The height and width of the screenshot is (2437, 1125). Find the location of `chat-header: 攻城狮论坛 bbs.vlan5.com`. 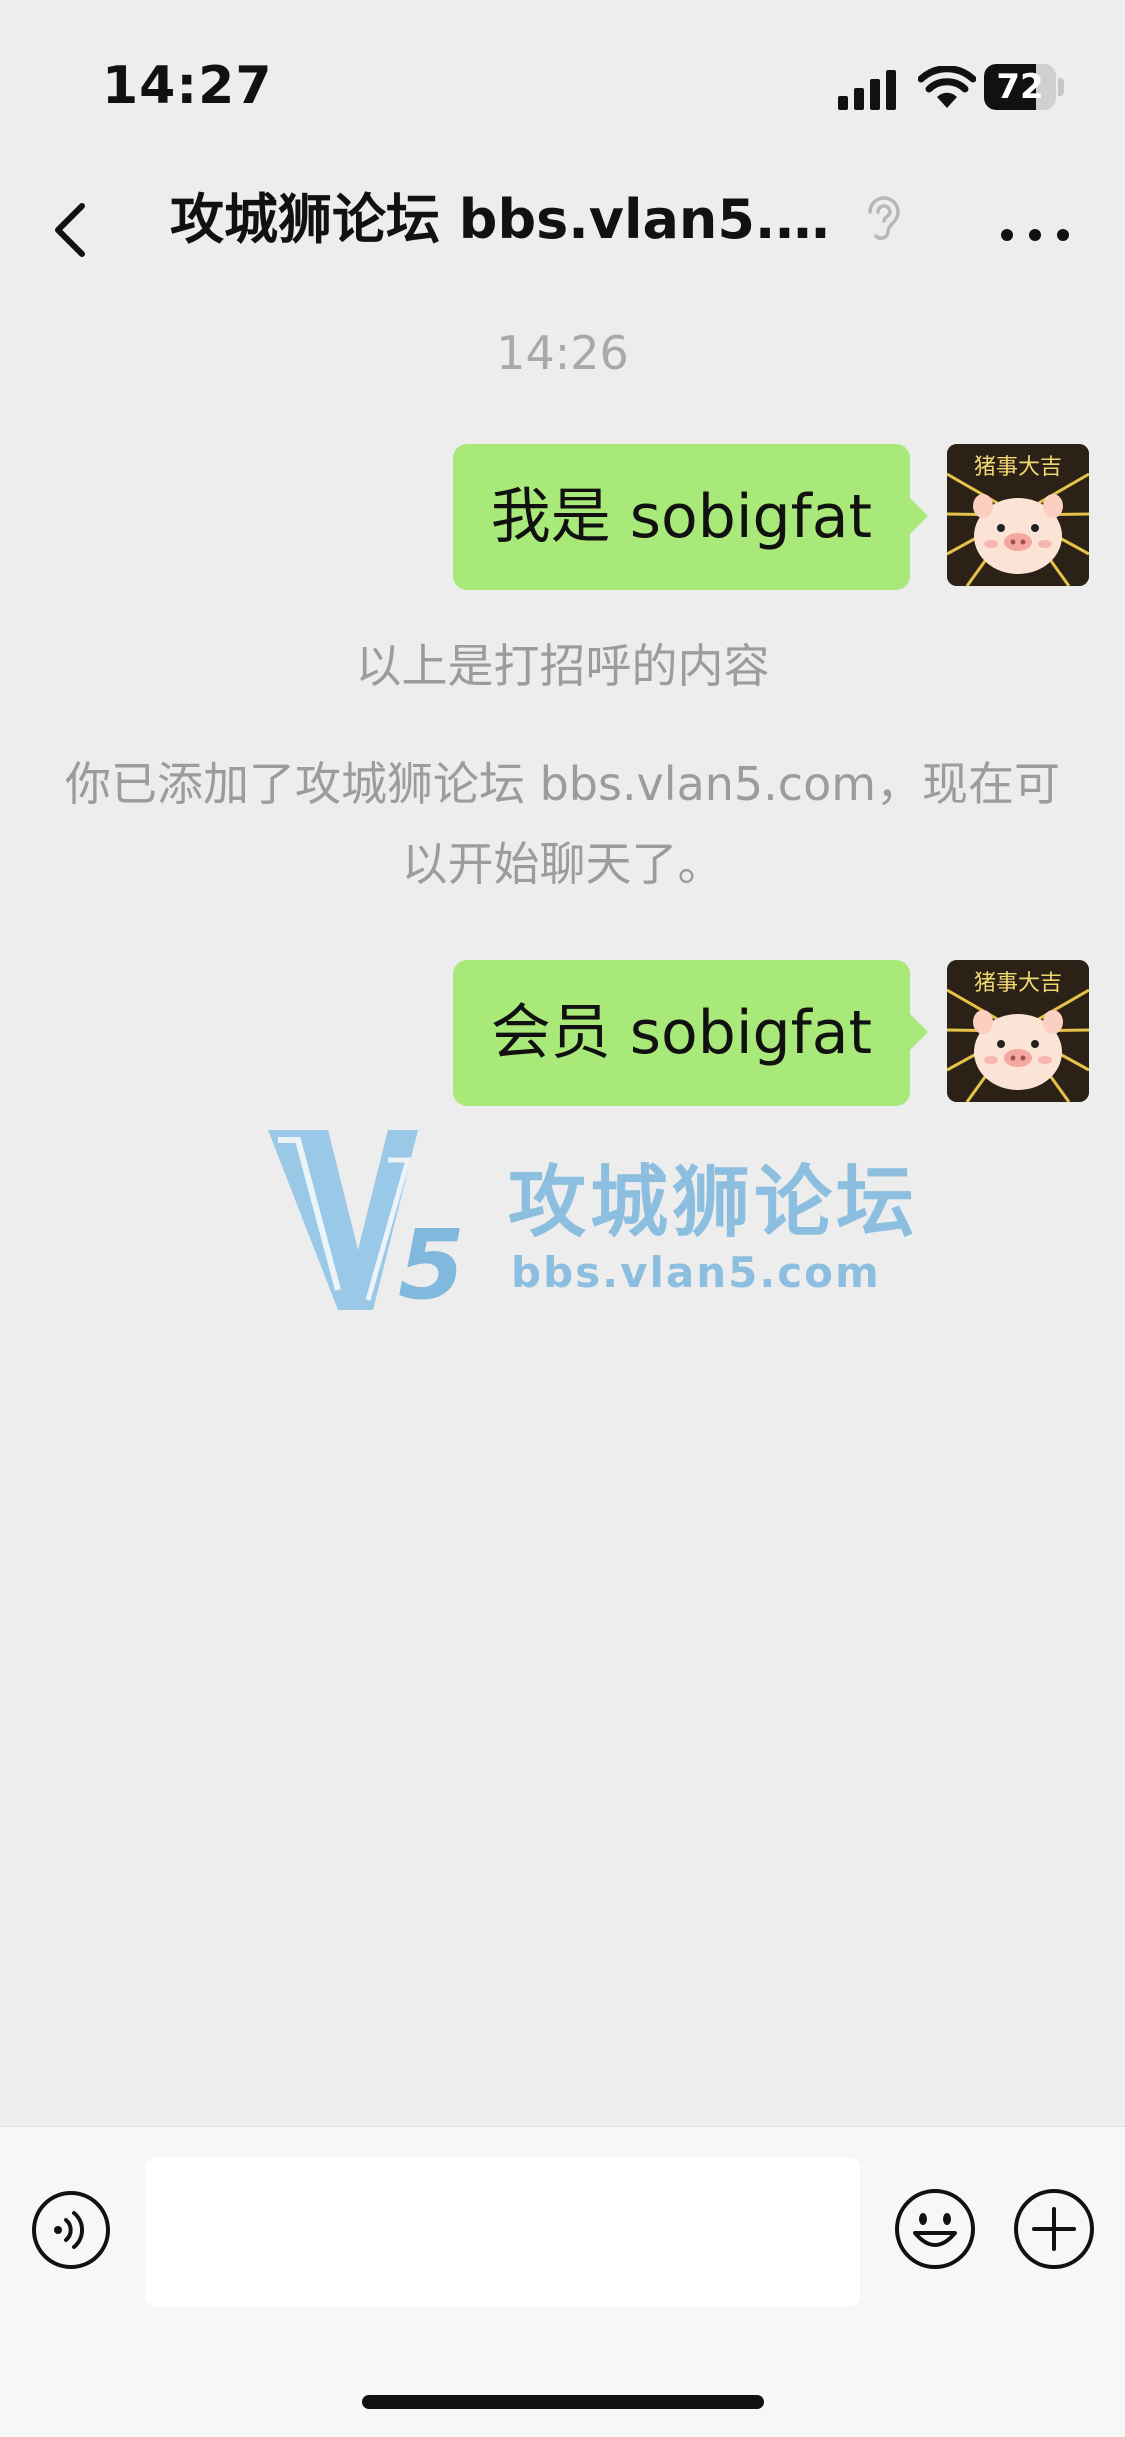

chat-header: 攻城狮论坛 bbs.vlan5.com is located at coordinates (562, 230).